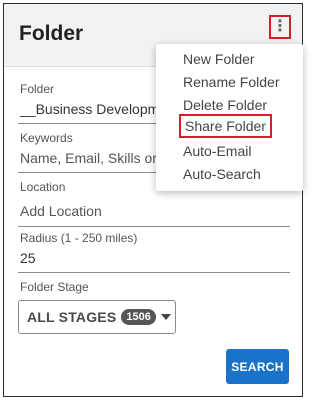  Describe the element at coordinates (225, 105) in the screenshot. I see `menu-item-delete-folder: Delete Folder` at that location.